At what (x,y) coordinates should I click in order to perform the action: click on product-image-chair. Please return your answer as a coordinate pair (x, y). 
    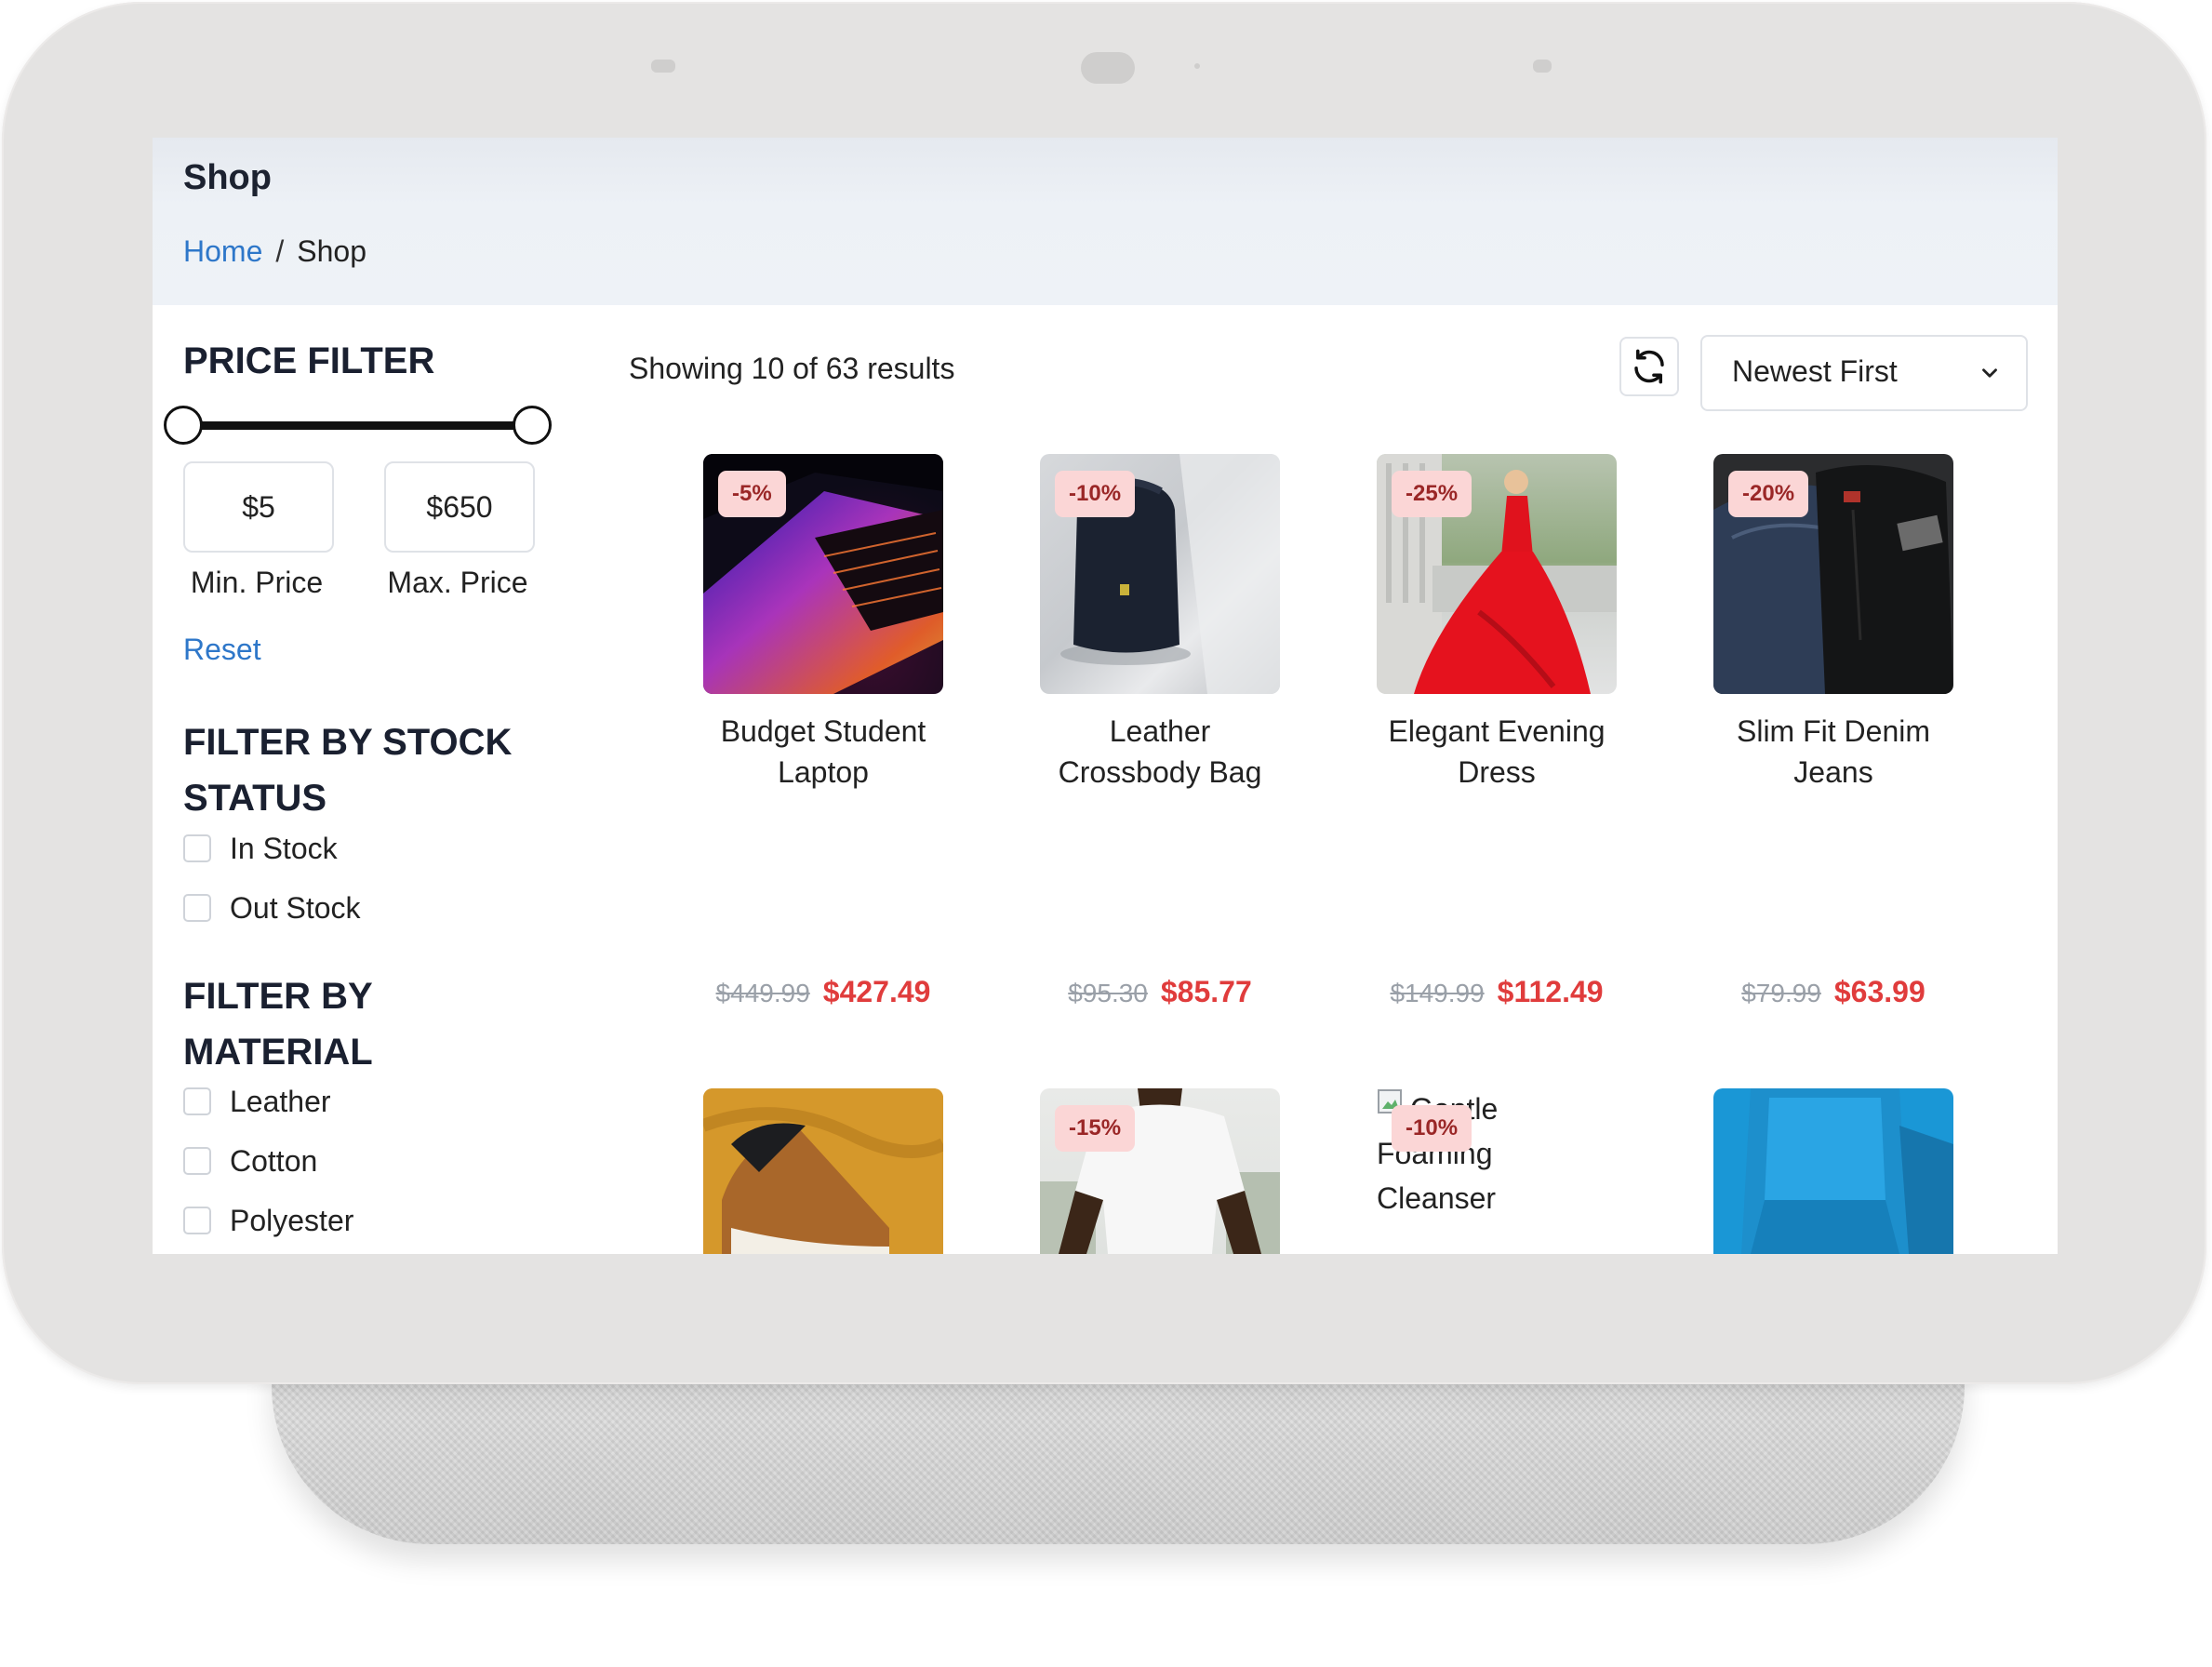
    Looking at the image, I should click on (1833, 1171).